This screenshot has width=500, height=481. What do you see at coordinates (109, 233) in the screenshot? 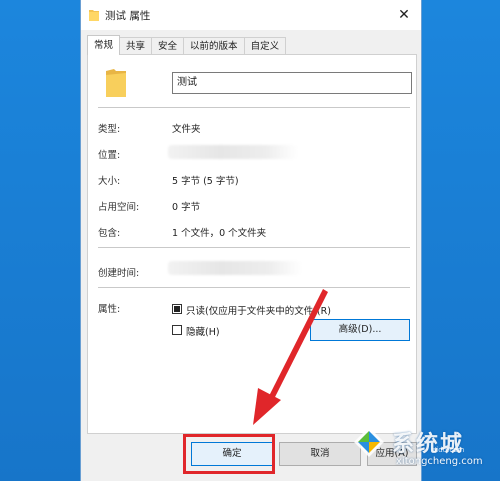
I see `contains-label: 包含:` at bounding box center [109, 233].